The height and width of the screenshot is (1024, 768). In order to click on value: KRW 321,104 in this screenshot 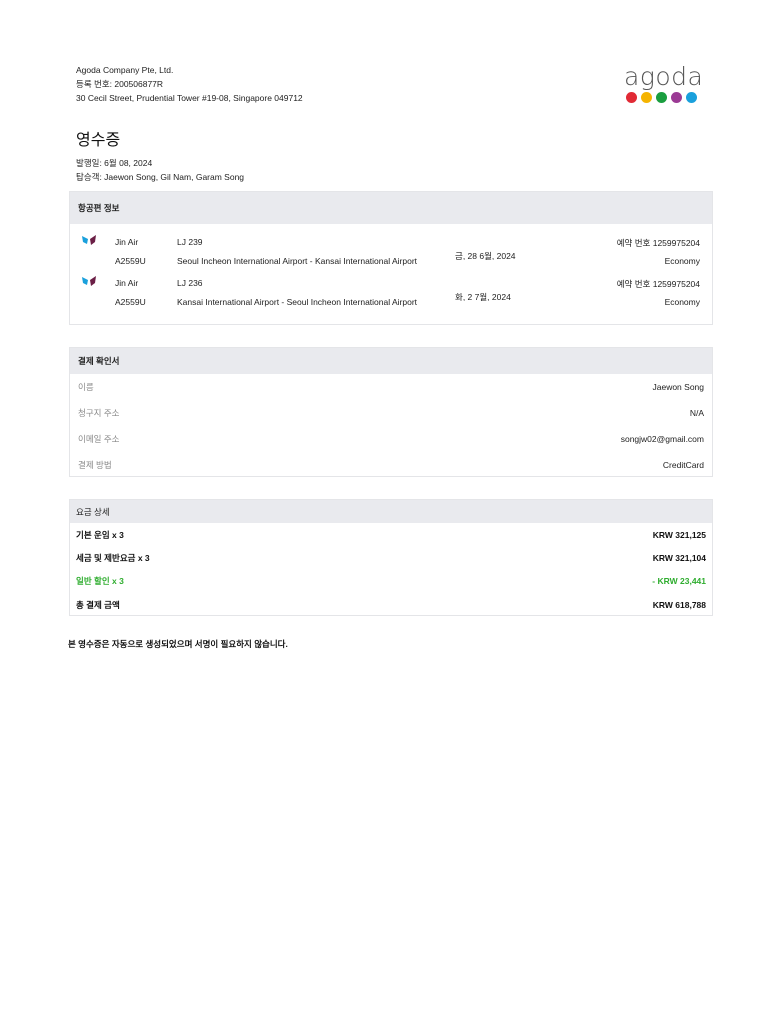, I will do `click(679, 557)`.